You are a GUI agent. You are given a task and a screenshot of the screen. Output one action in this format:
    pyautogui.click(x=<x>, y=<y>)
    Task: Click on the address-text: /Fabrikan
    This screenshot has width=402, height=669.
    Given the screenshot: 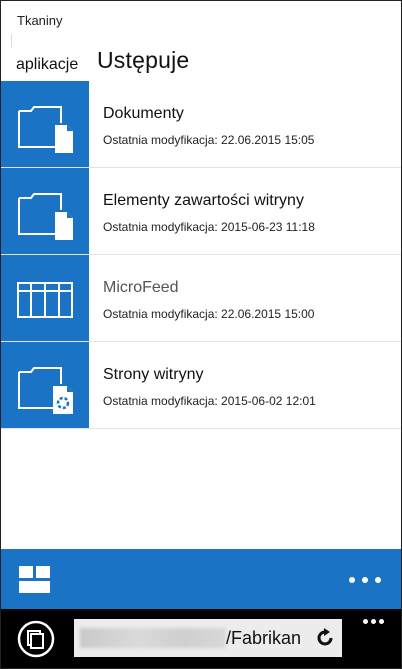 What is the action you would take?
    pyautogui.click(x=264, y=638)
    